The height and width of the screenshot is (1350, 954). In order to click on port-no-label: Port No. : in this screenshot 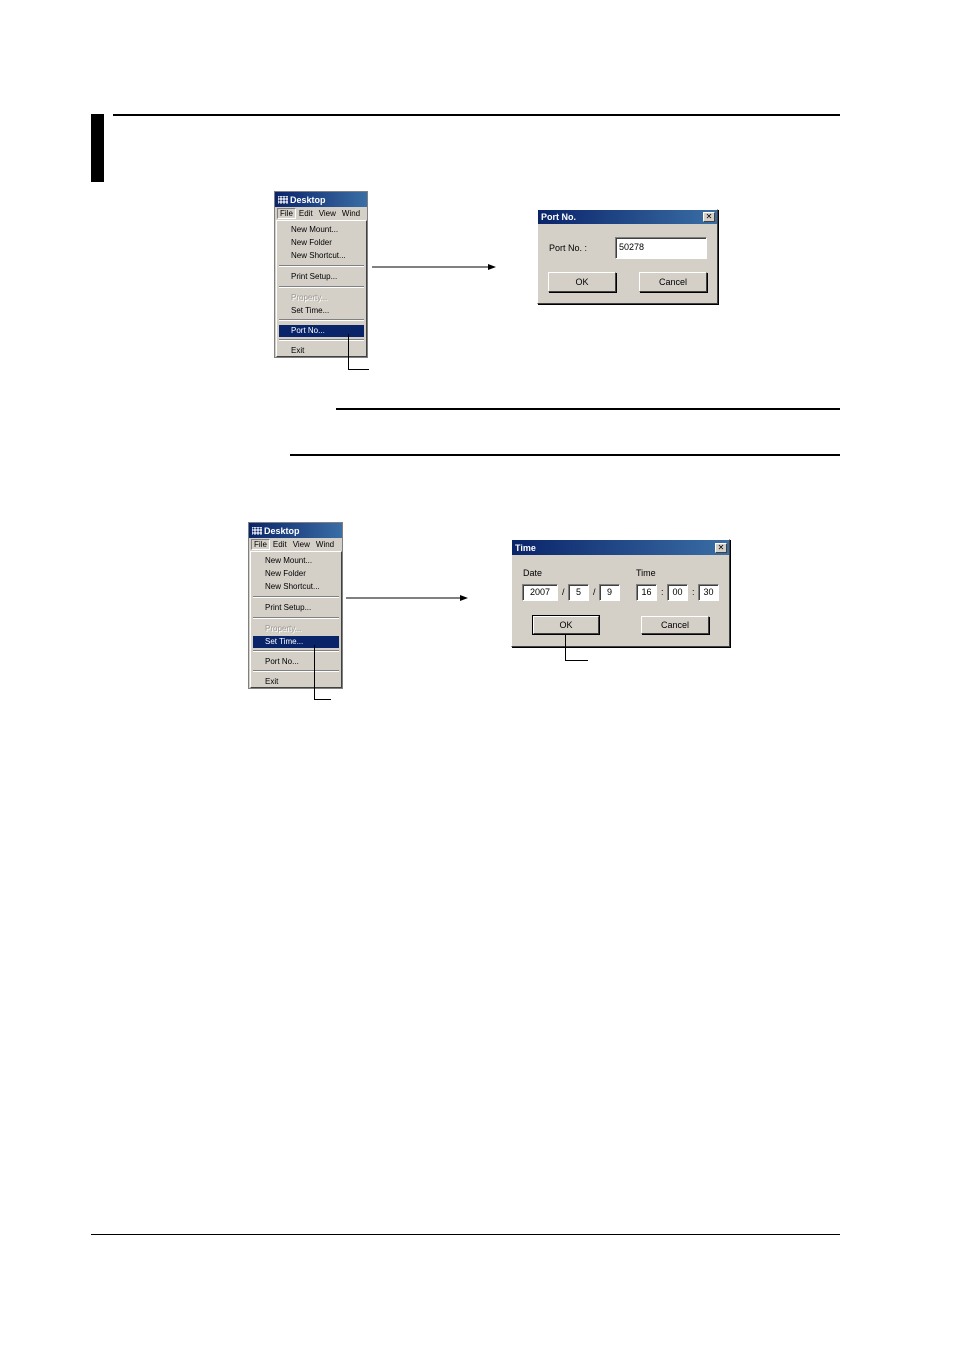, I will do `click(568, 248)`.